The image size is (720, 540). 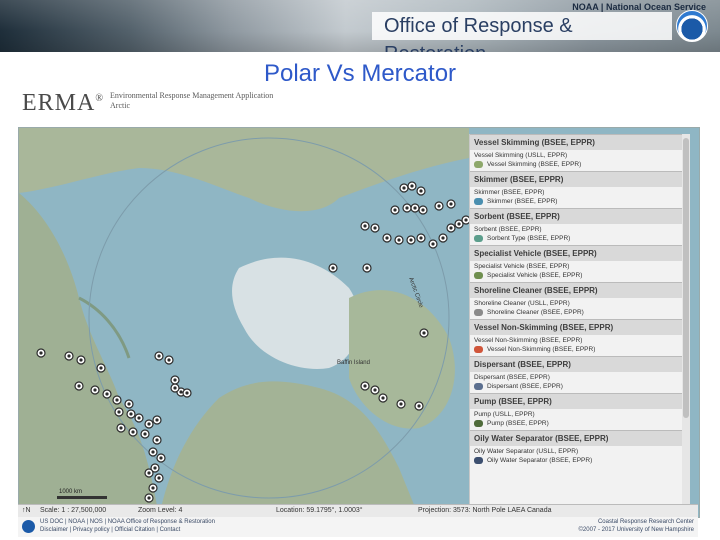 What do you see at coordinates (518, 423) in the screenshot?
I see `legend-item-label: Pump (BSEE, EPPR)` at bounding box center [518, 423].